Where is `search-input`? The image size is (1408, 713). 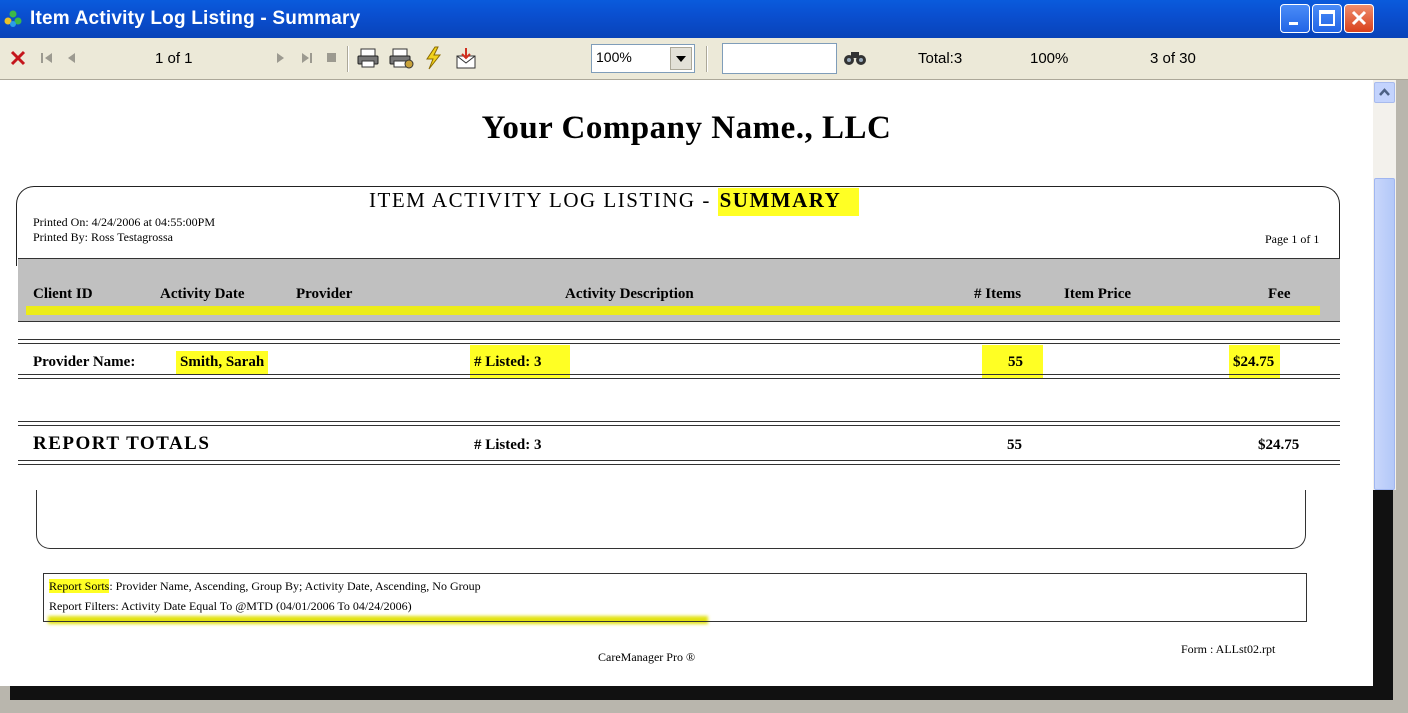
search-input is located at coordinates (779, 58).